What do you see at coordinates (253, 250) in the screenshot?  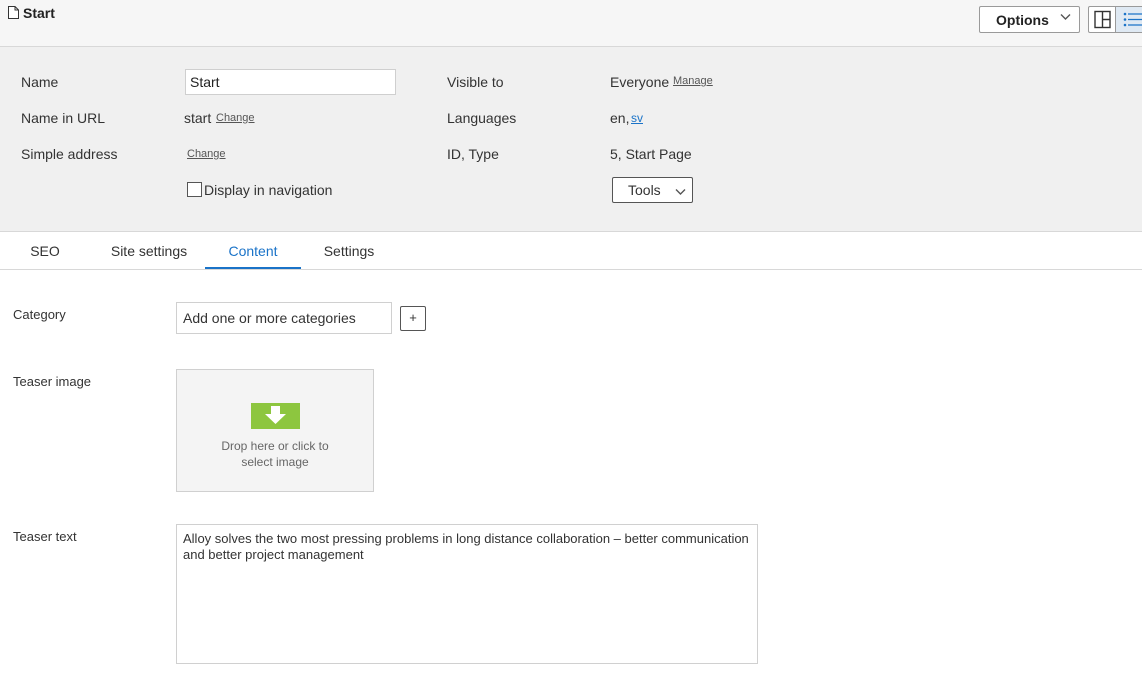 I see `tab-content: Content` at bounding box center [253, 250].